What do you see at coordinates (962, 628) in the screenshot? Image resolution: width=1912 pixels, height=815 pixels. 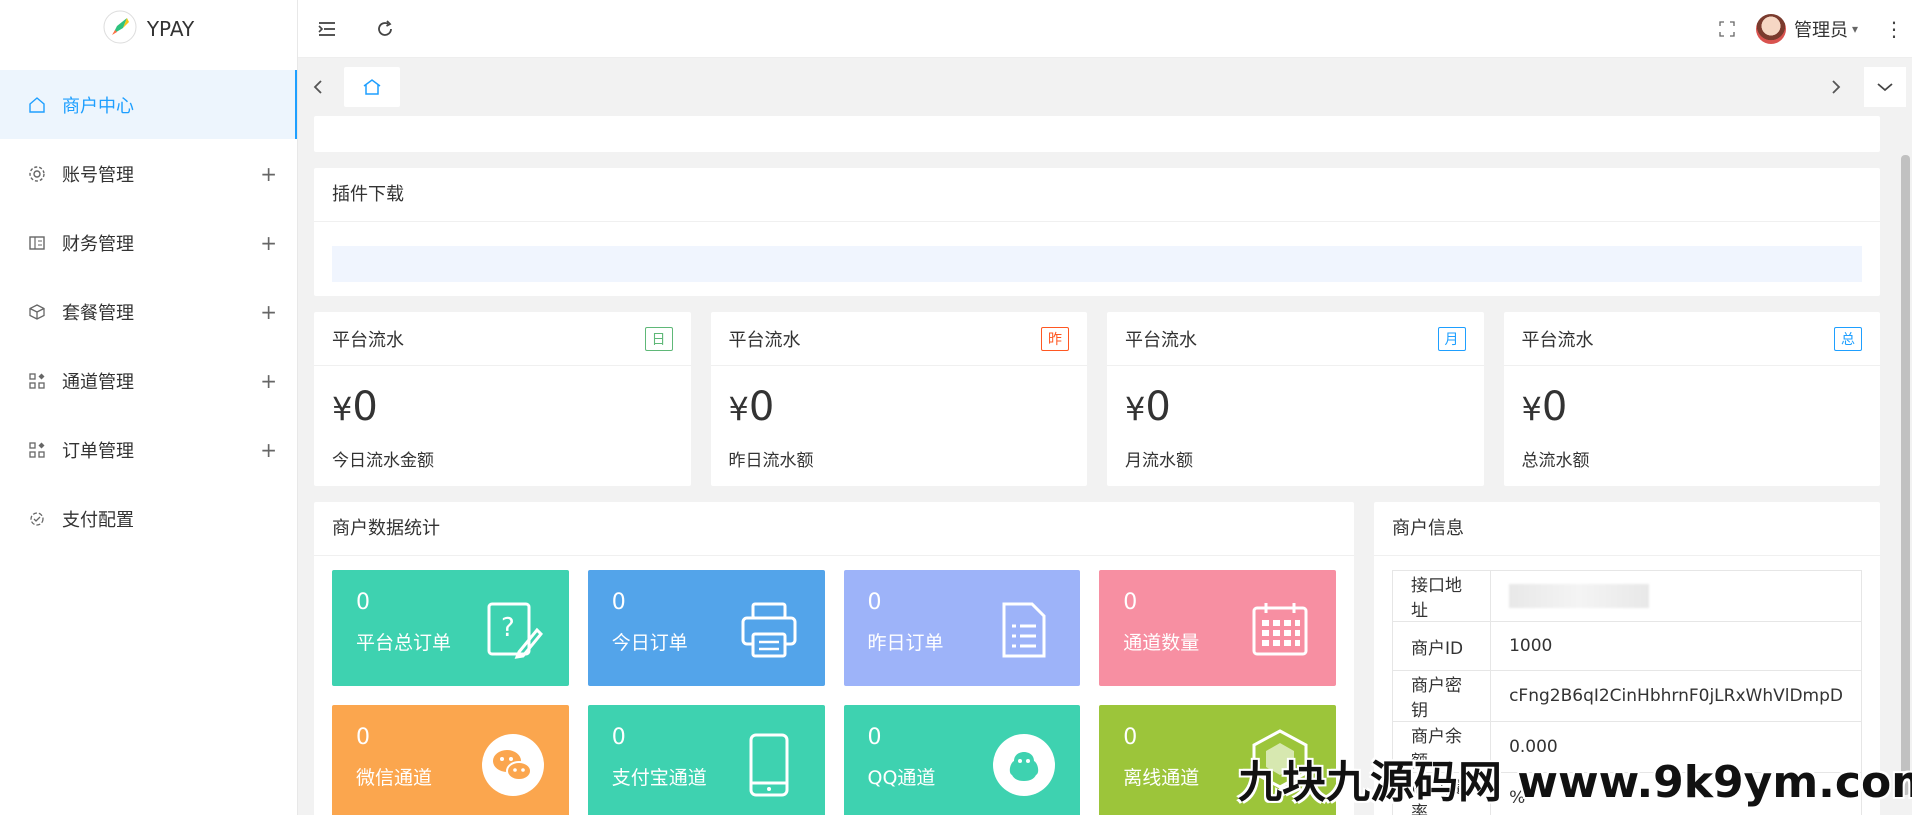 I see `tile-yesterday-orders: 0 昨日订单` at bounding box center [962, 628].